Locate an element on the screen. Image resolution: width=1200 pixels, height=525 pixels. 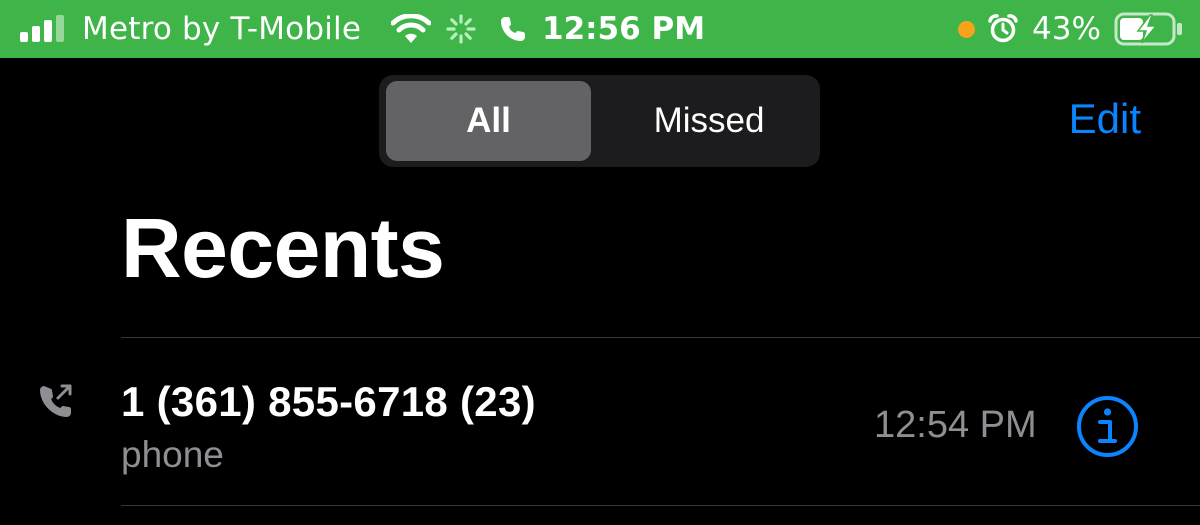
info-icon is located at coordinates (1107, 426).